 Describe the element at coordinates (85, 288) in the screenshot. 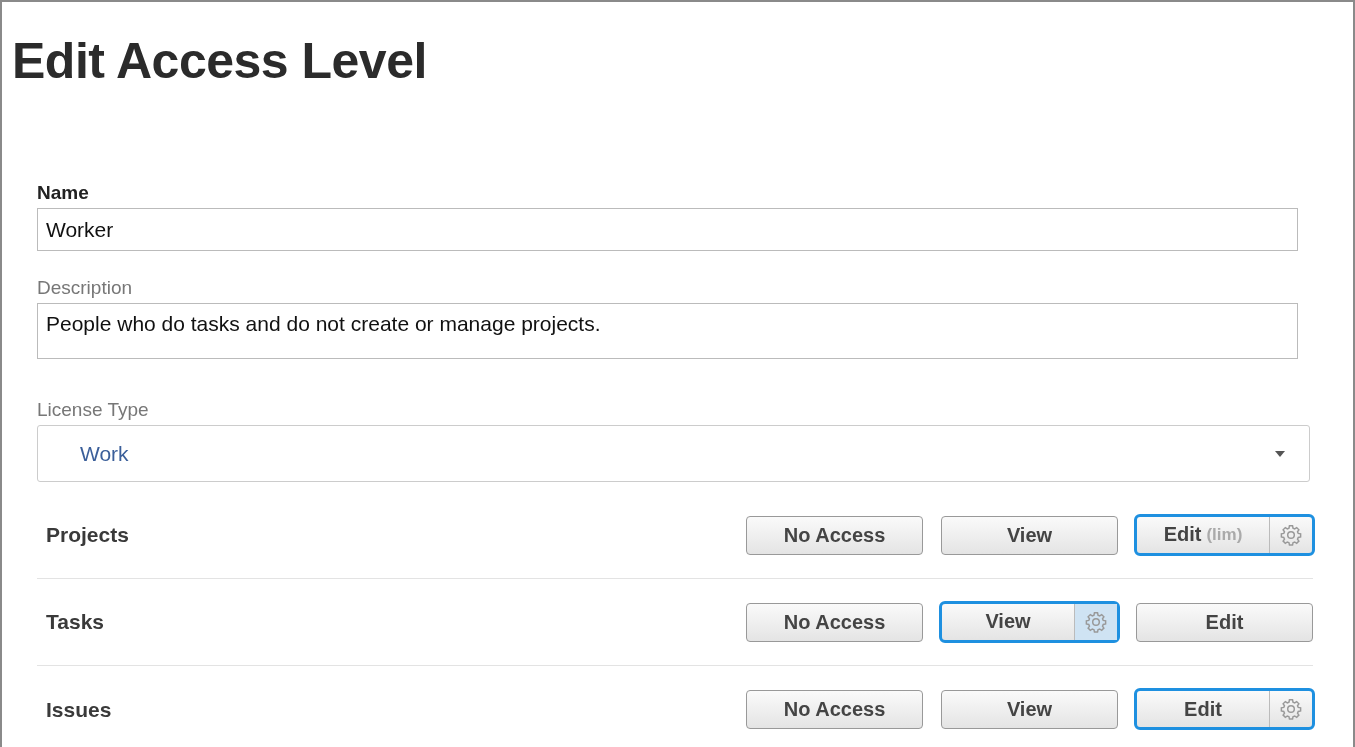

I see `field-label: Description` at that location.